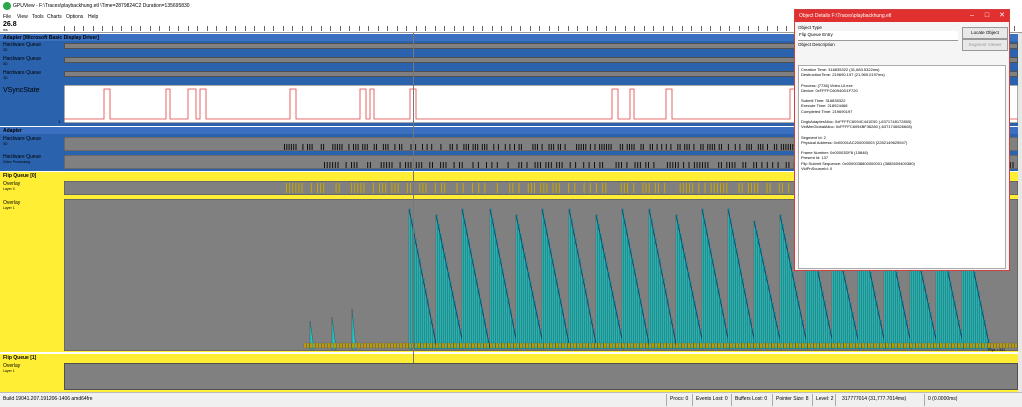 This screenshot has width=1022, height=407. What do you see at coordinates (22, 17) in the screenshot?
I see `menu-view: View` at bounding box center [22, 17].